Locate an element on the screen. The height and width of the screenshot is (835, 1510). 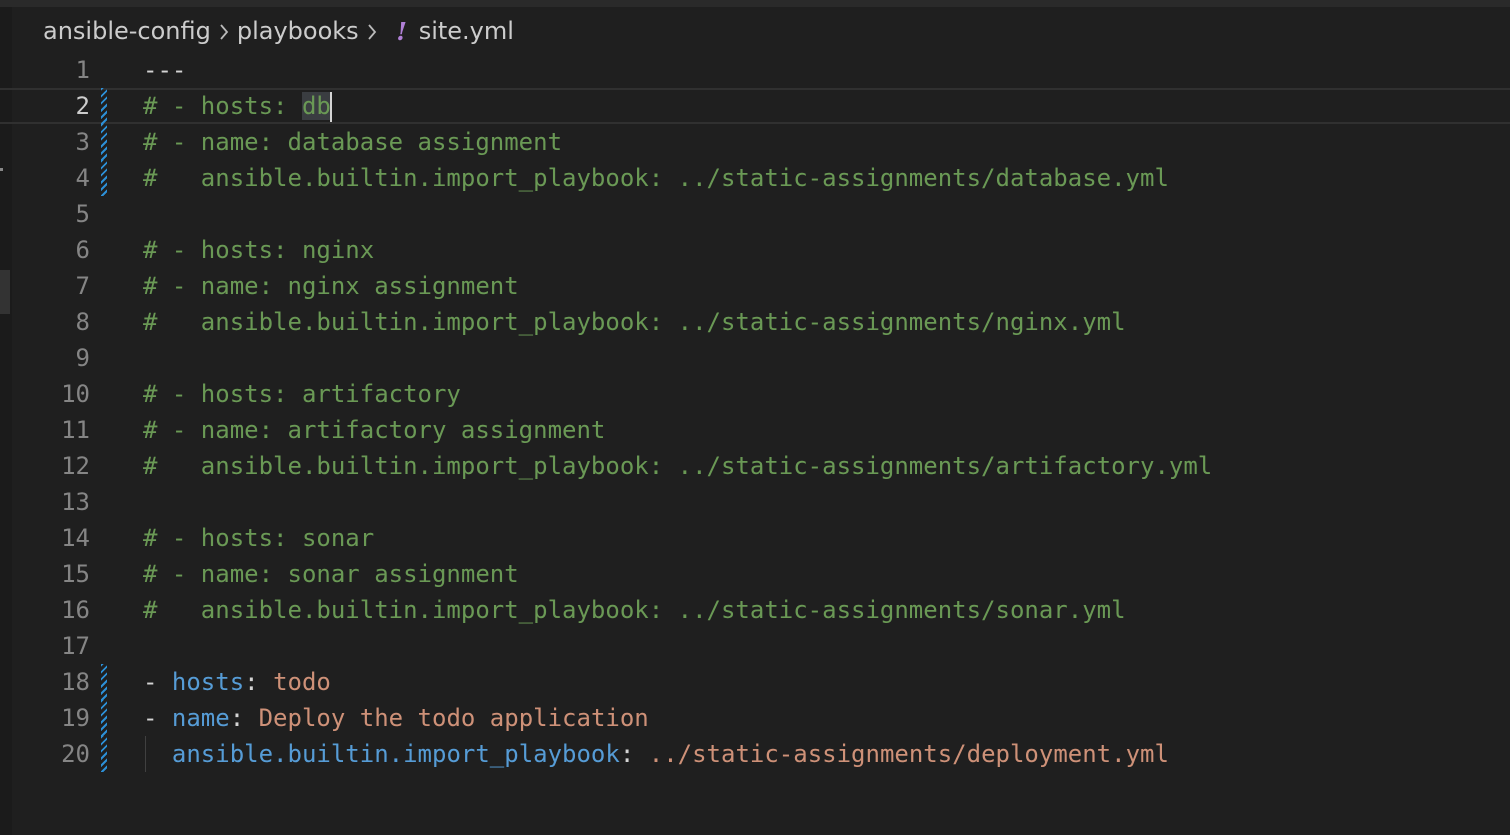
code-line: 6 # - hosts: nginx is located at coordinates (755, 250).